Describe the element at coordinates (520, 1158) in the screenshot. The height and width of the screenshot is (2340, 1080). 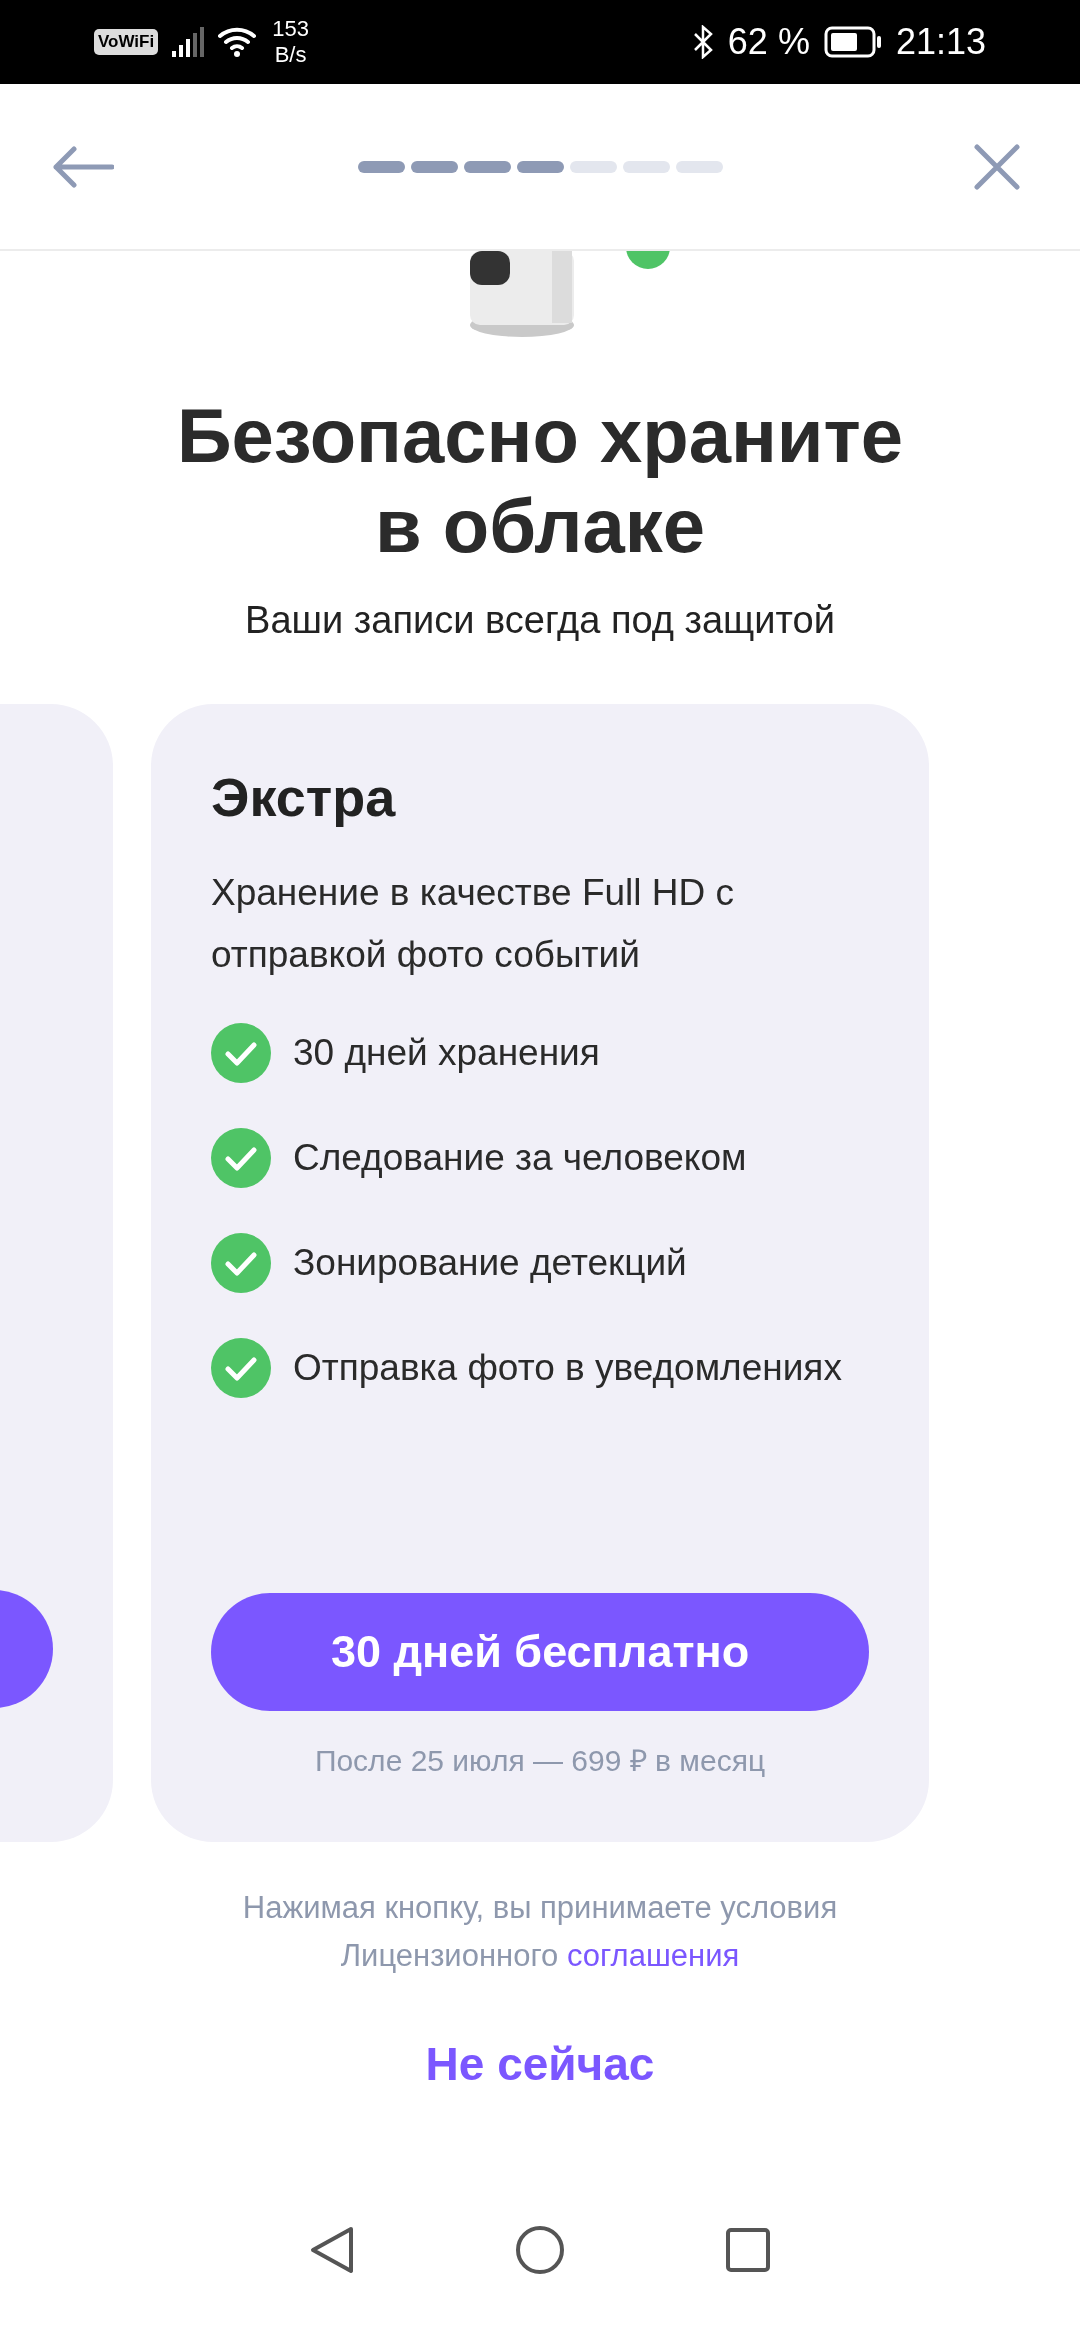
I see `feature-text: Следование за человеком` at that location.